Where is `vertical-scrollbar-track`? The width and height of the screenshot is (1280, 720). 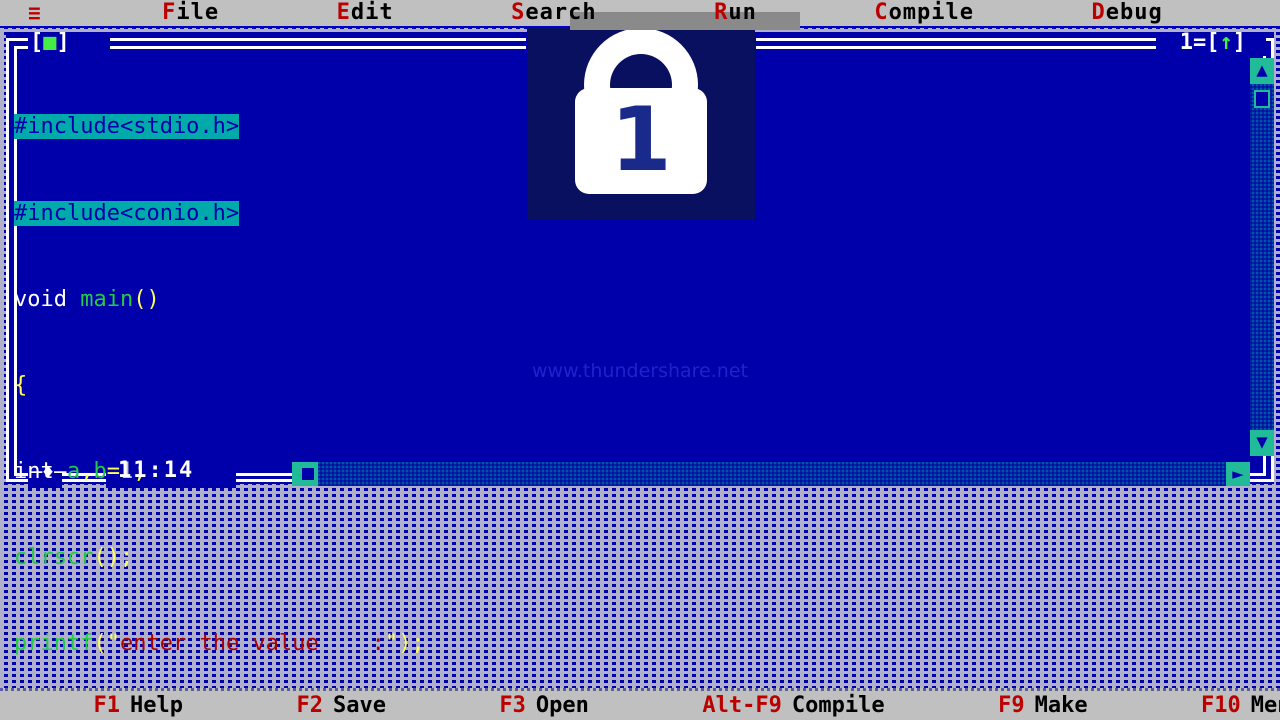 vertical-scrollbar-track is located at coordinates (1262, 257).